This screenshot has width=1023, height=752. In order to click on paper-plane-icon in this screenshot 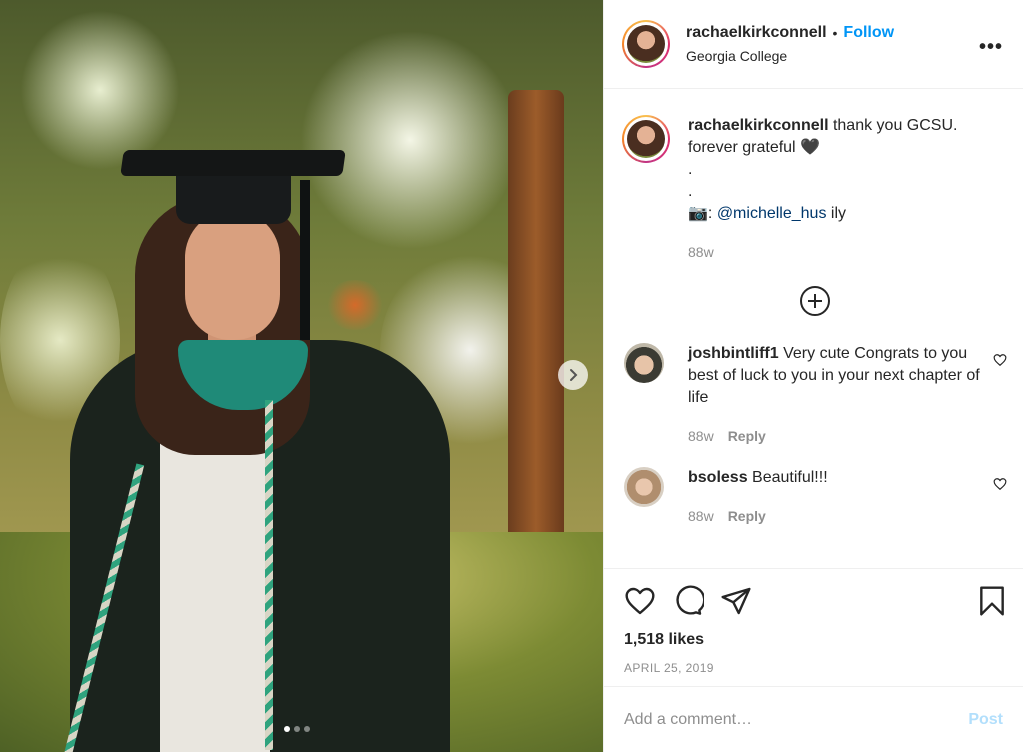, I will do `click(736, 601)`.